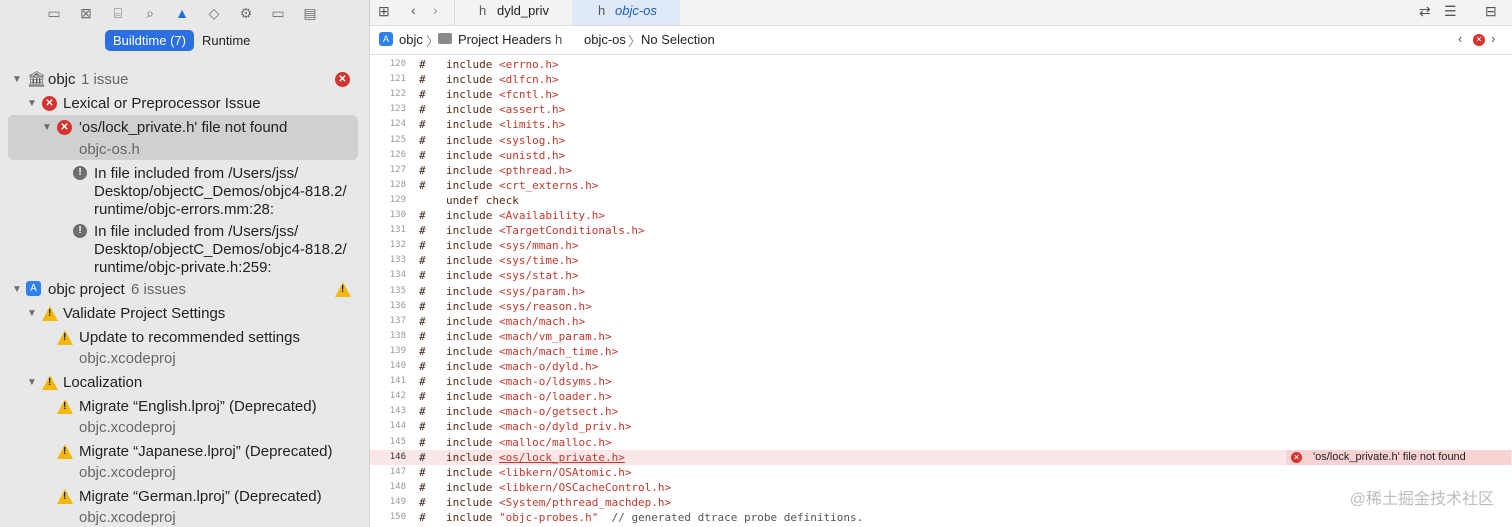  Describe the element at coordinates (941, 94) in the screenshot. I see `code-line: 122 # include <fcntl.h>` at that location.